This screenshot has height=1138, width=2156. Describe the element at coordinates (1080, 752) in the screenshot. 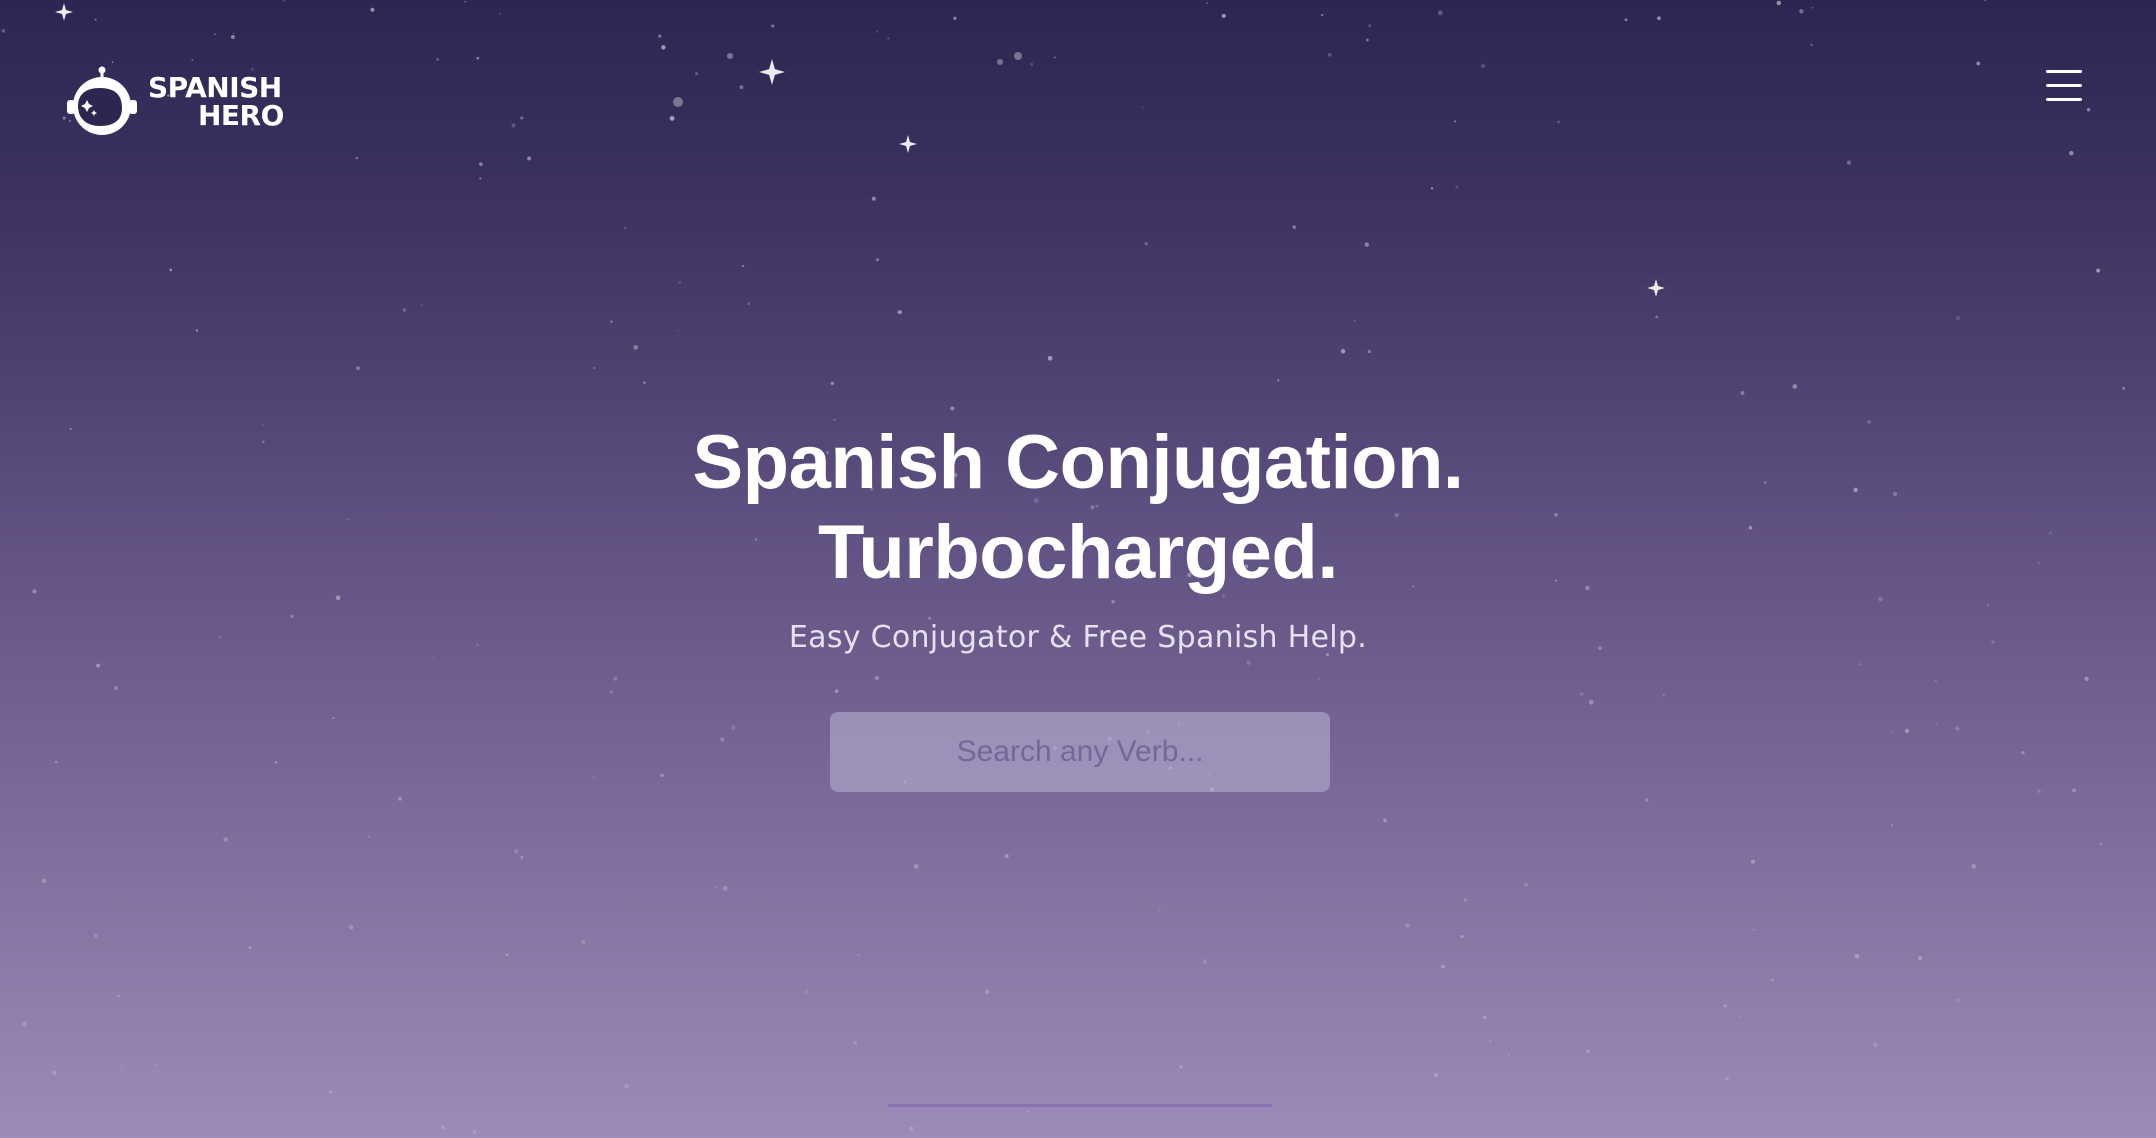

I see `verb-search-input` at that location.